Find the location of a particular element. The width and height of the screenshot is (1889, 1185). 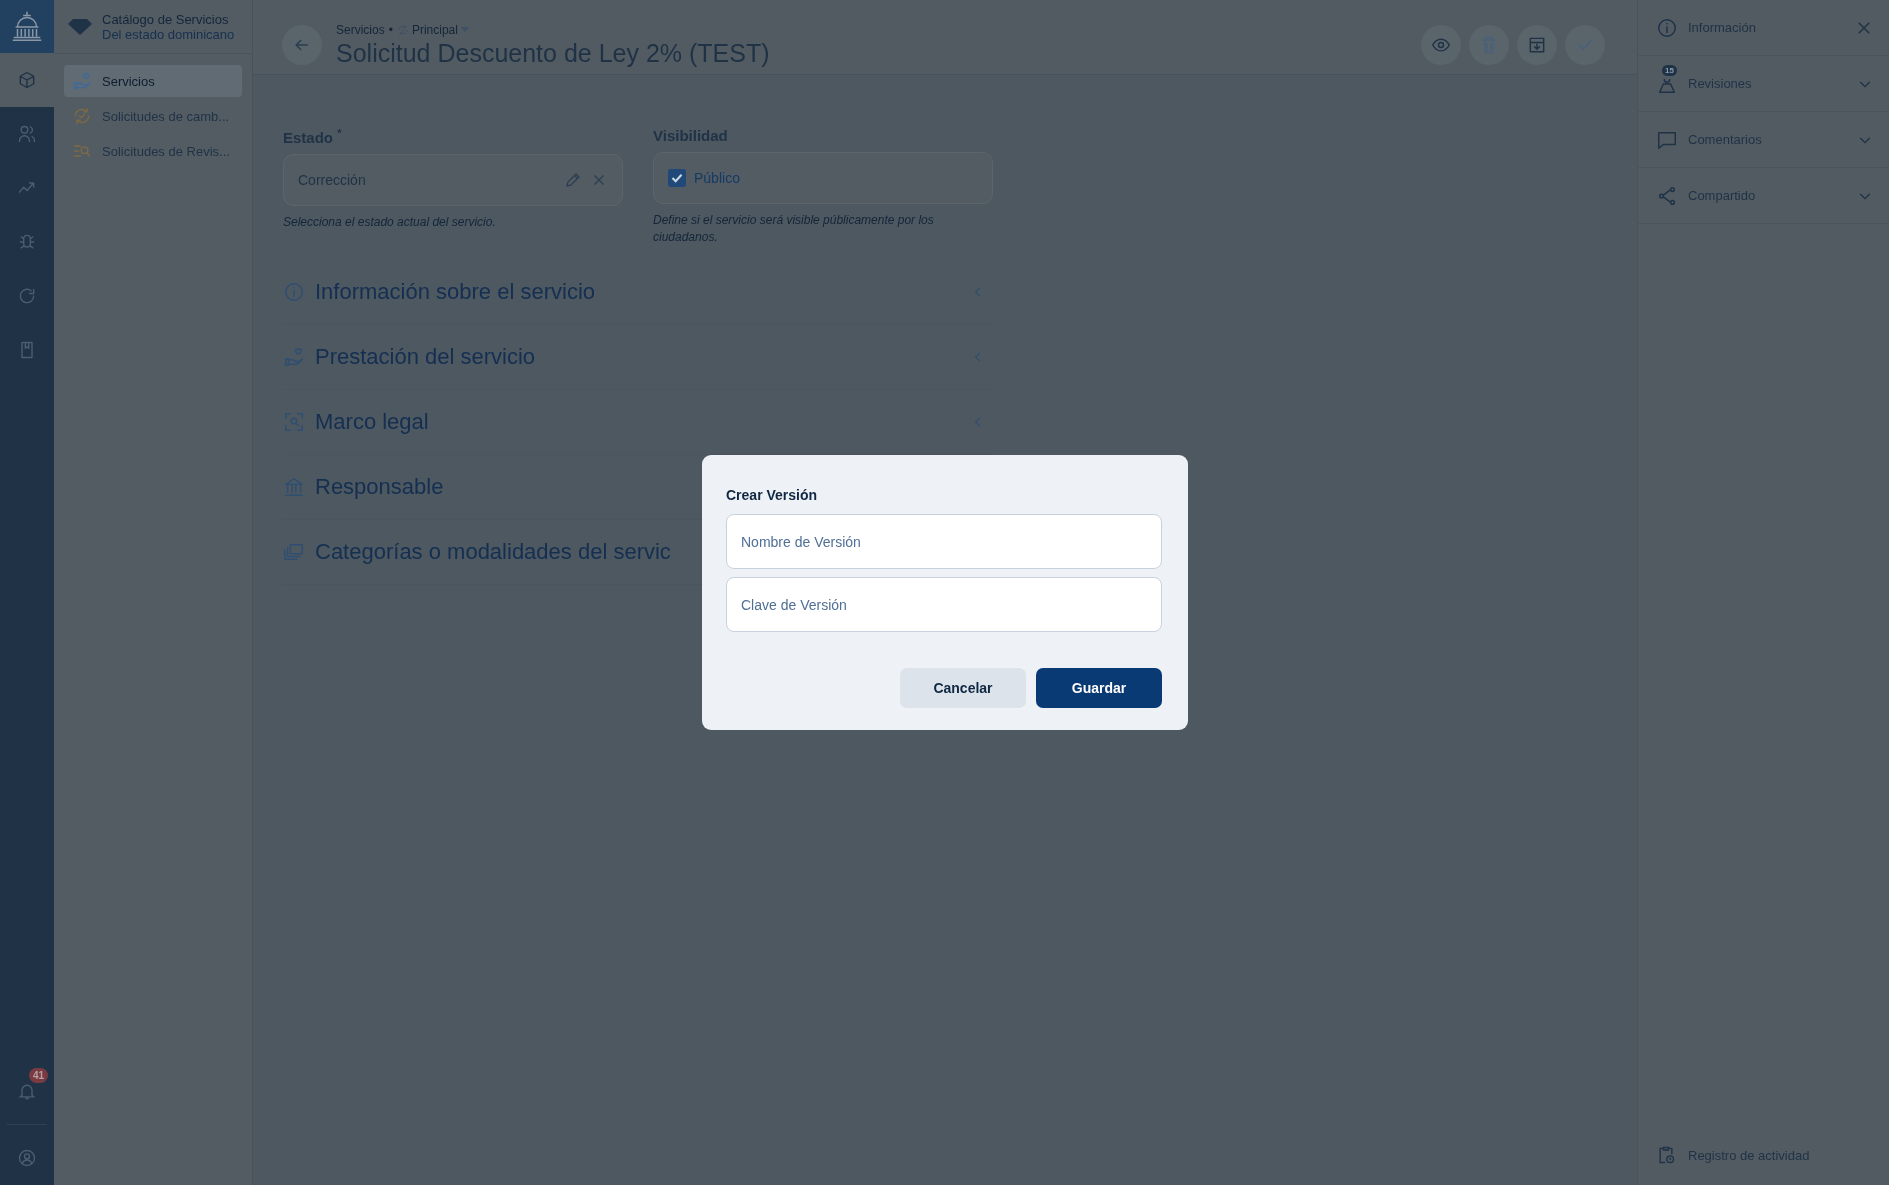

cancel-button: Cancelar is located at coordinates (963, 688).